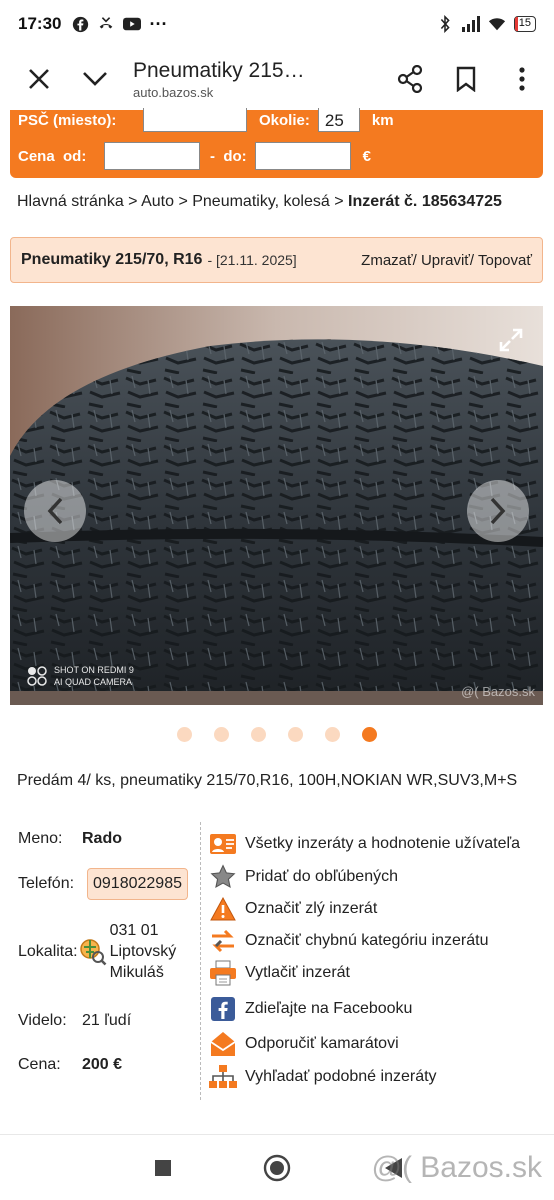  Describe the element at coordinates (152, 156) in the screenshot. I see `price-from-input` at that location.